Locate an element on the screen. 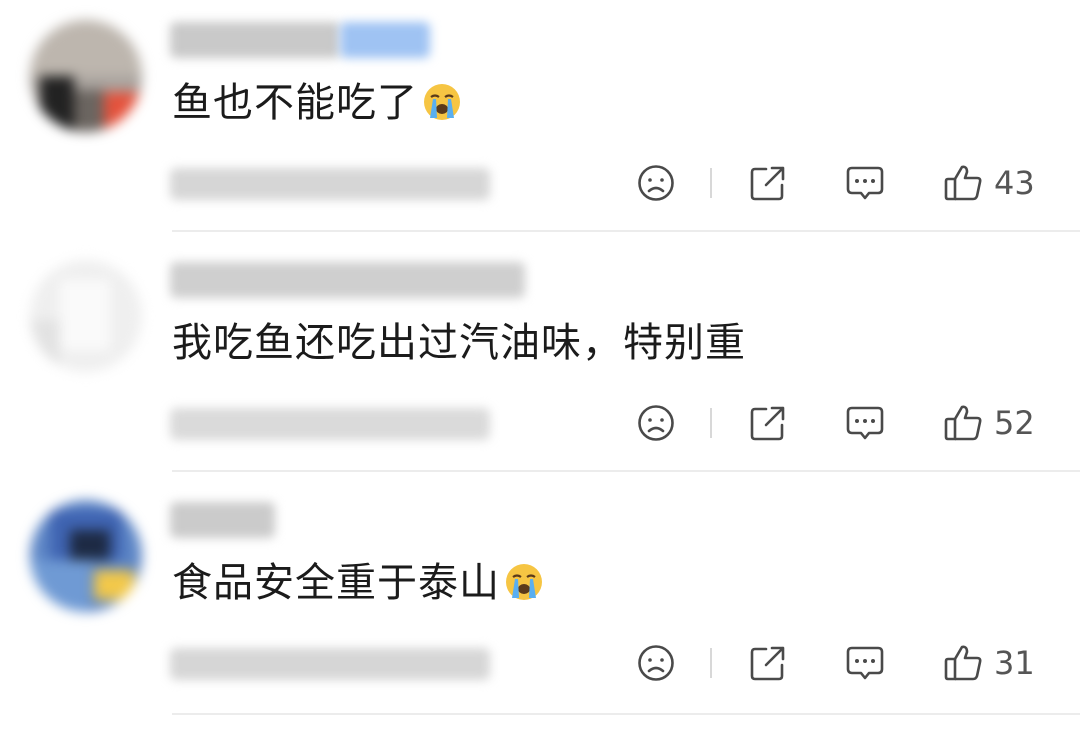 The height and width of the screenshot is (735, 1080). like-count: 31 is located at coordinates (1014, 663).